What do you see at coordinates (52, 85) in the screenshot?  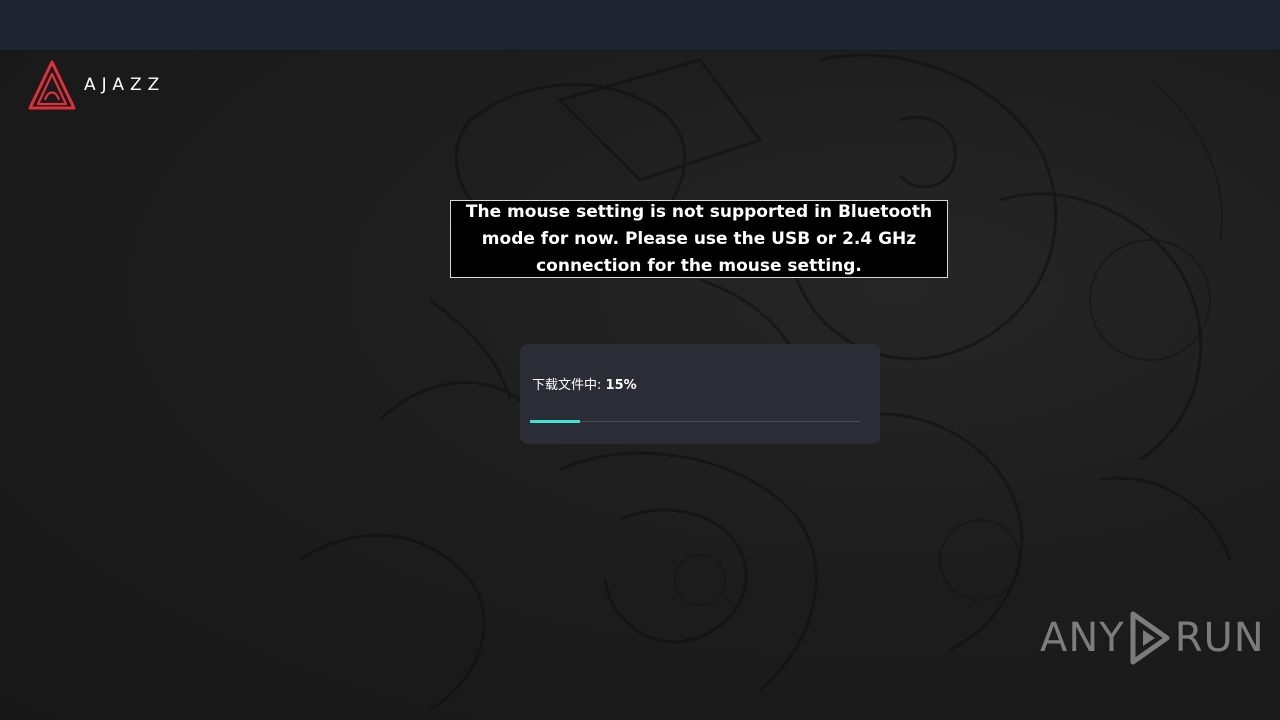 I see `ajazz-logo-icon` at bounding box center [52, 85].